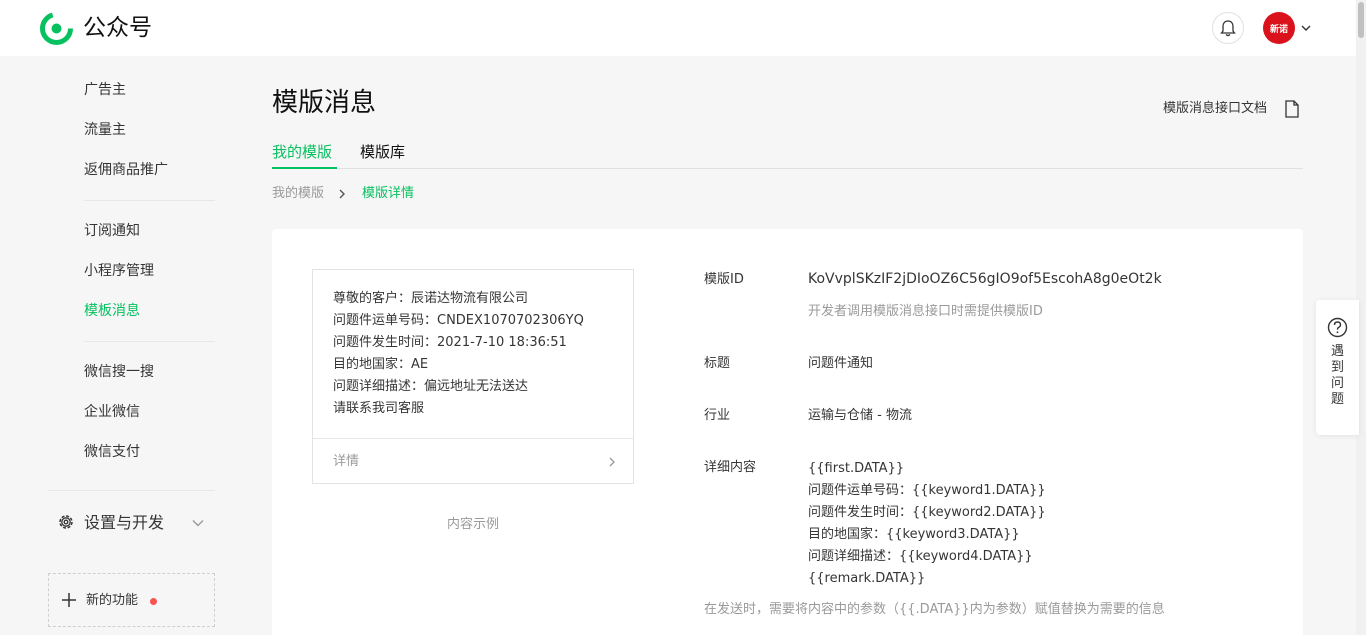 This screenshot has height=635, width=1366. I want to click on help-label-text: 遇到问题, so click(1337, 375).